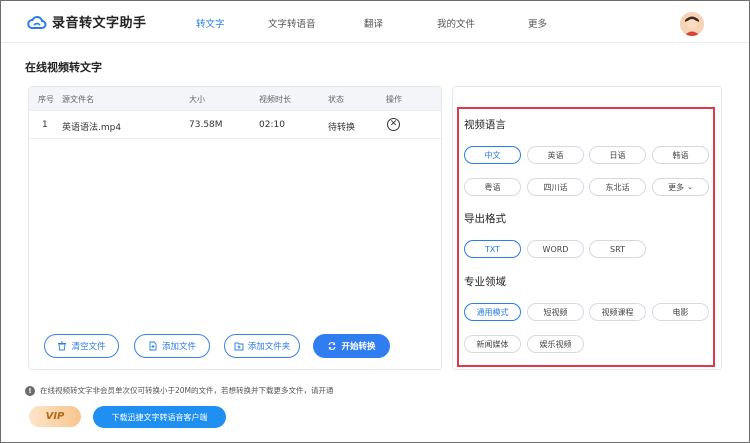 This screenshot has height=443, width=750. Describe the element at coordinates (187, 390) in the screenshot. I see `member-notice-text: 在线视频转文字非会员单次仅可转换小于20M的文件，若想转换并下载更多文件，请开通` at that location.